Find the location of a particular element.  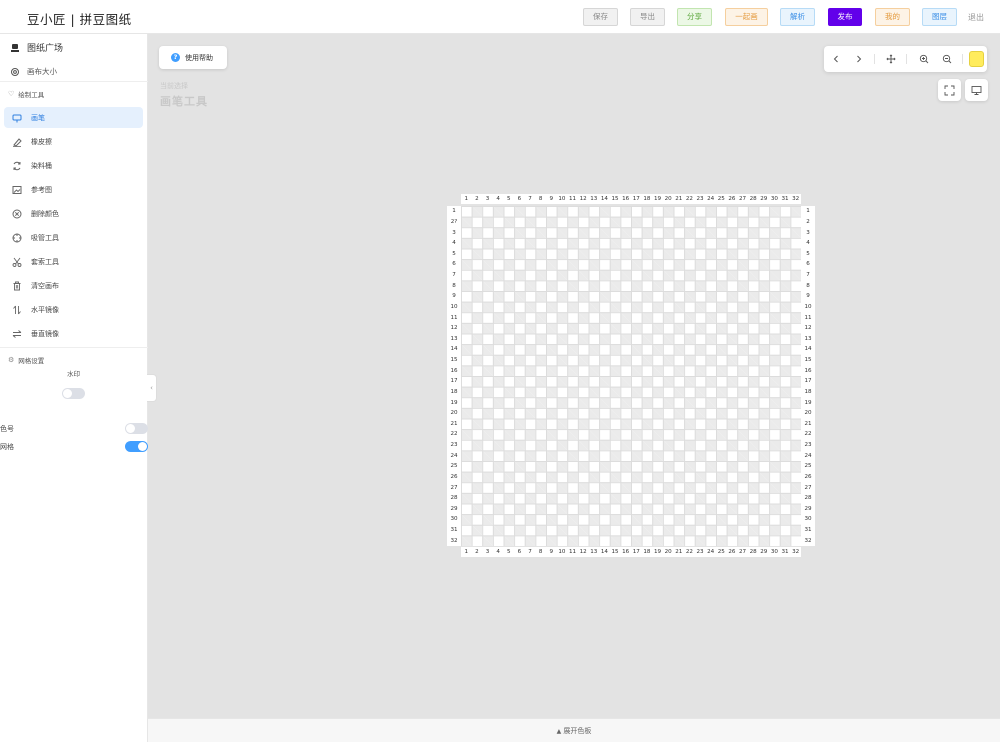

move-icon is located at coordinates (891, 59).